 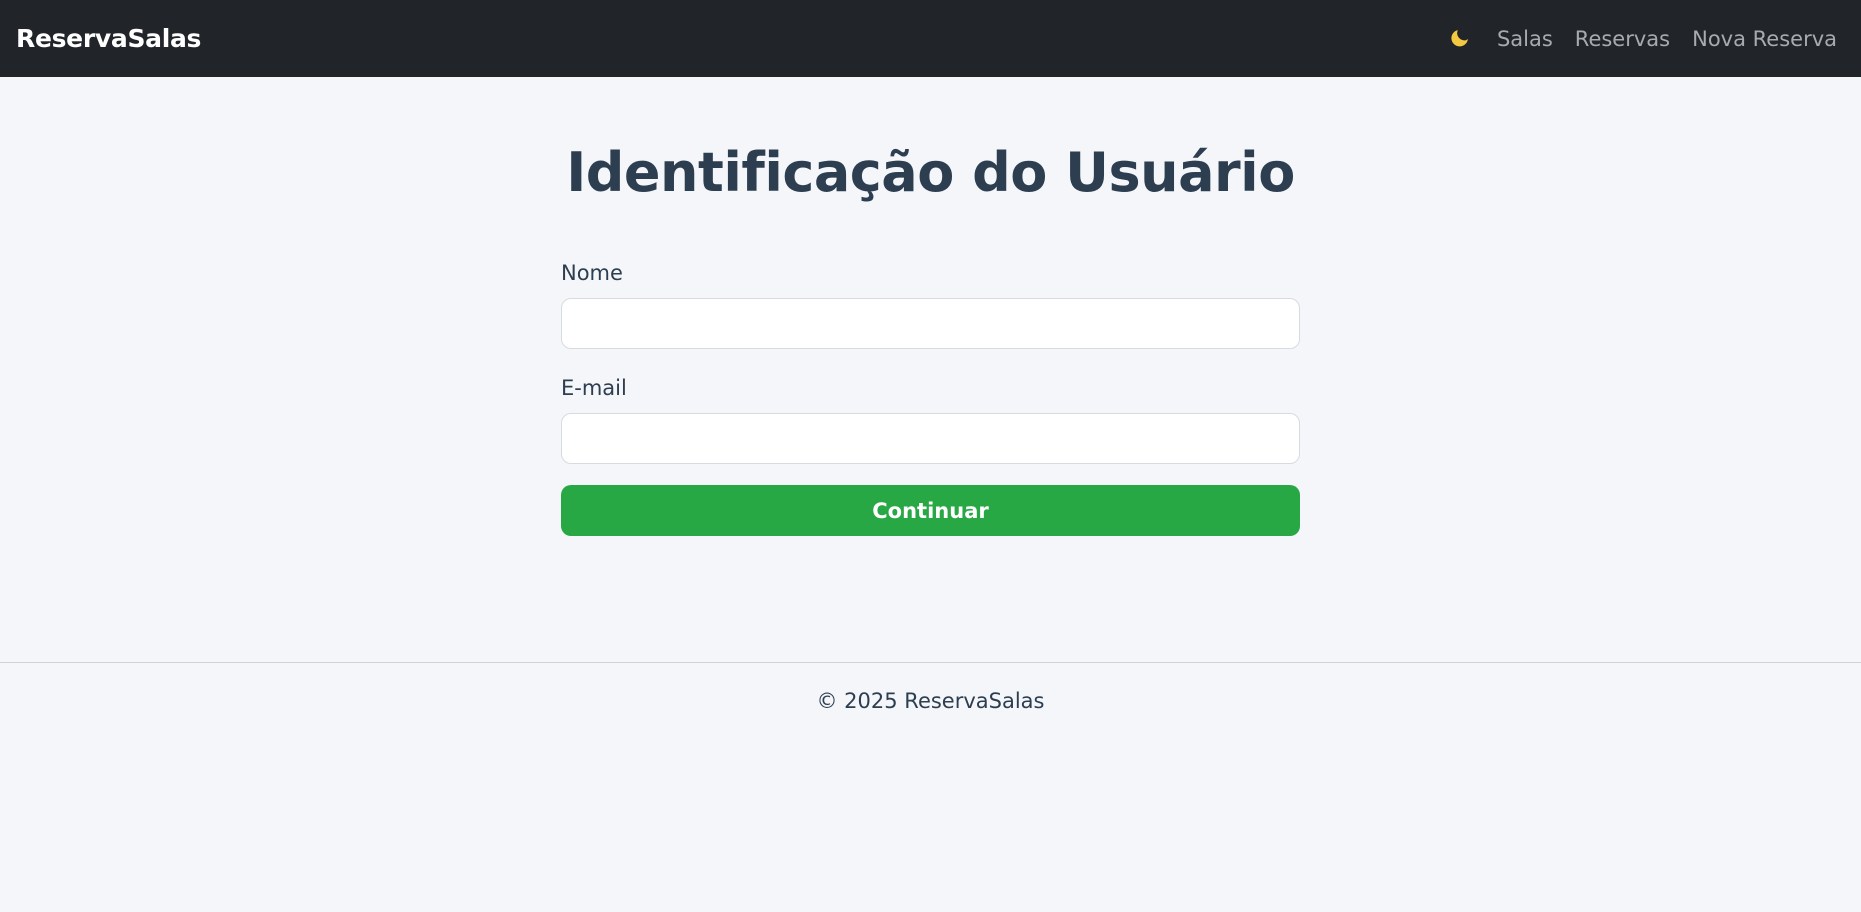 I want to click on continue-button: Continuar, so click(x=930, y=510).